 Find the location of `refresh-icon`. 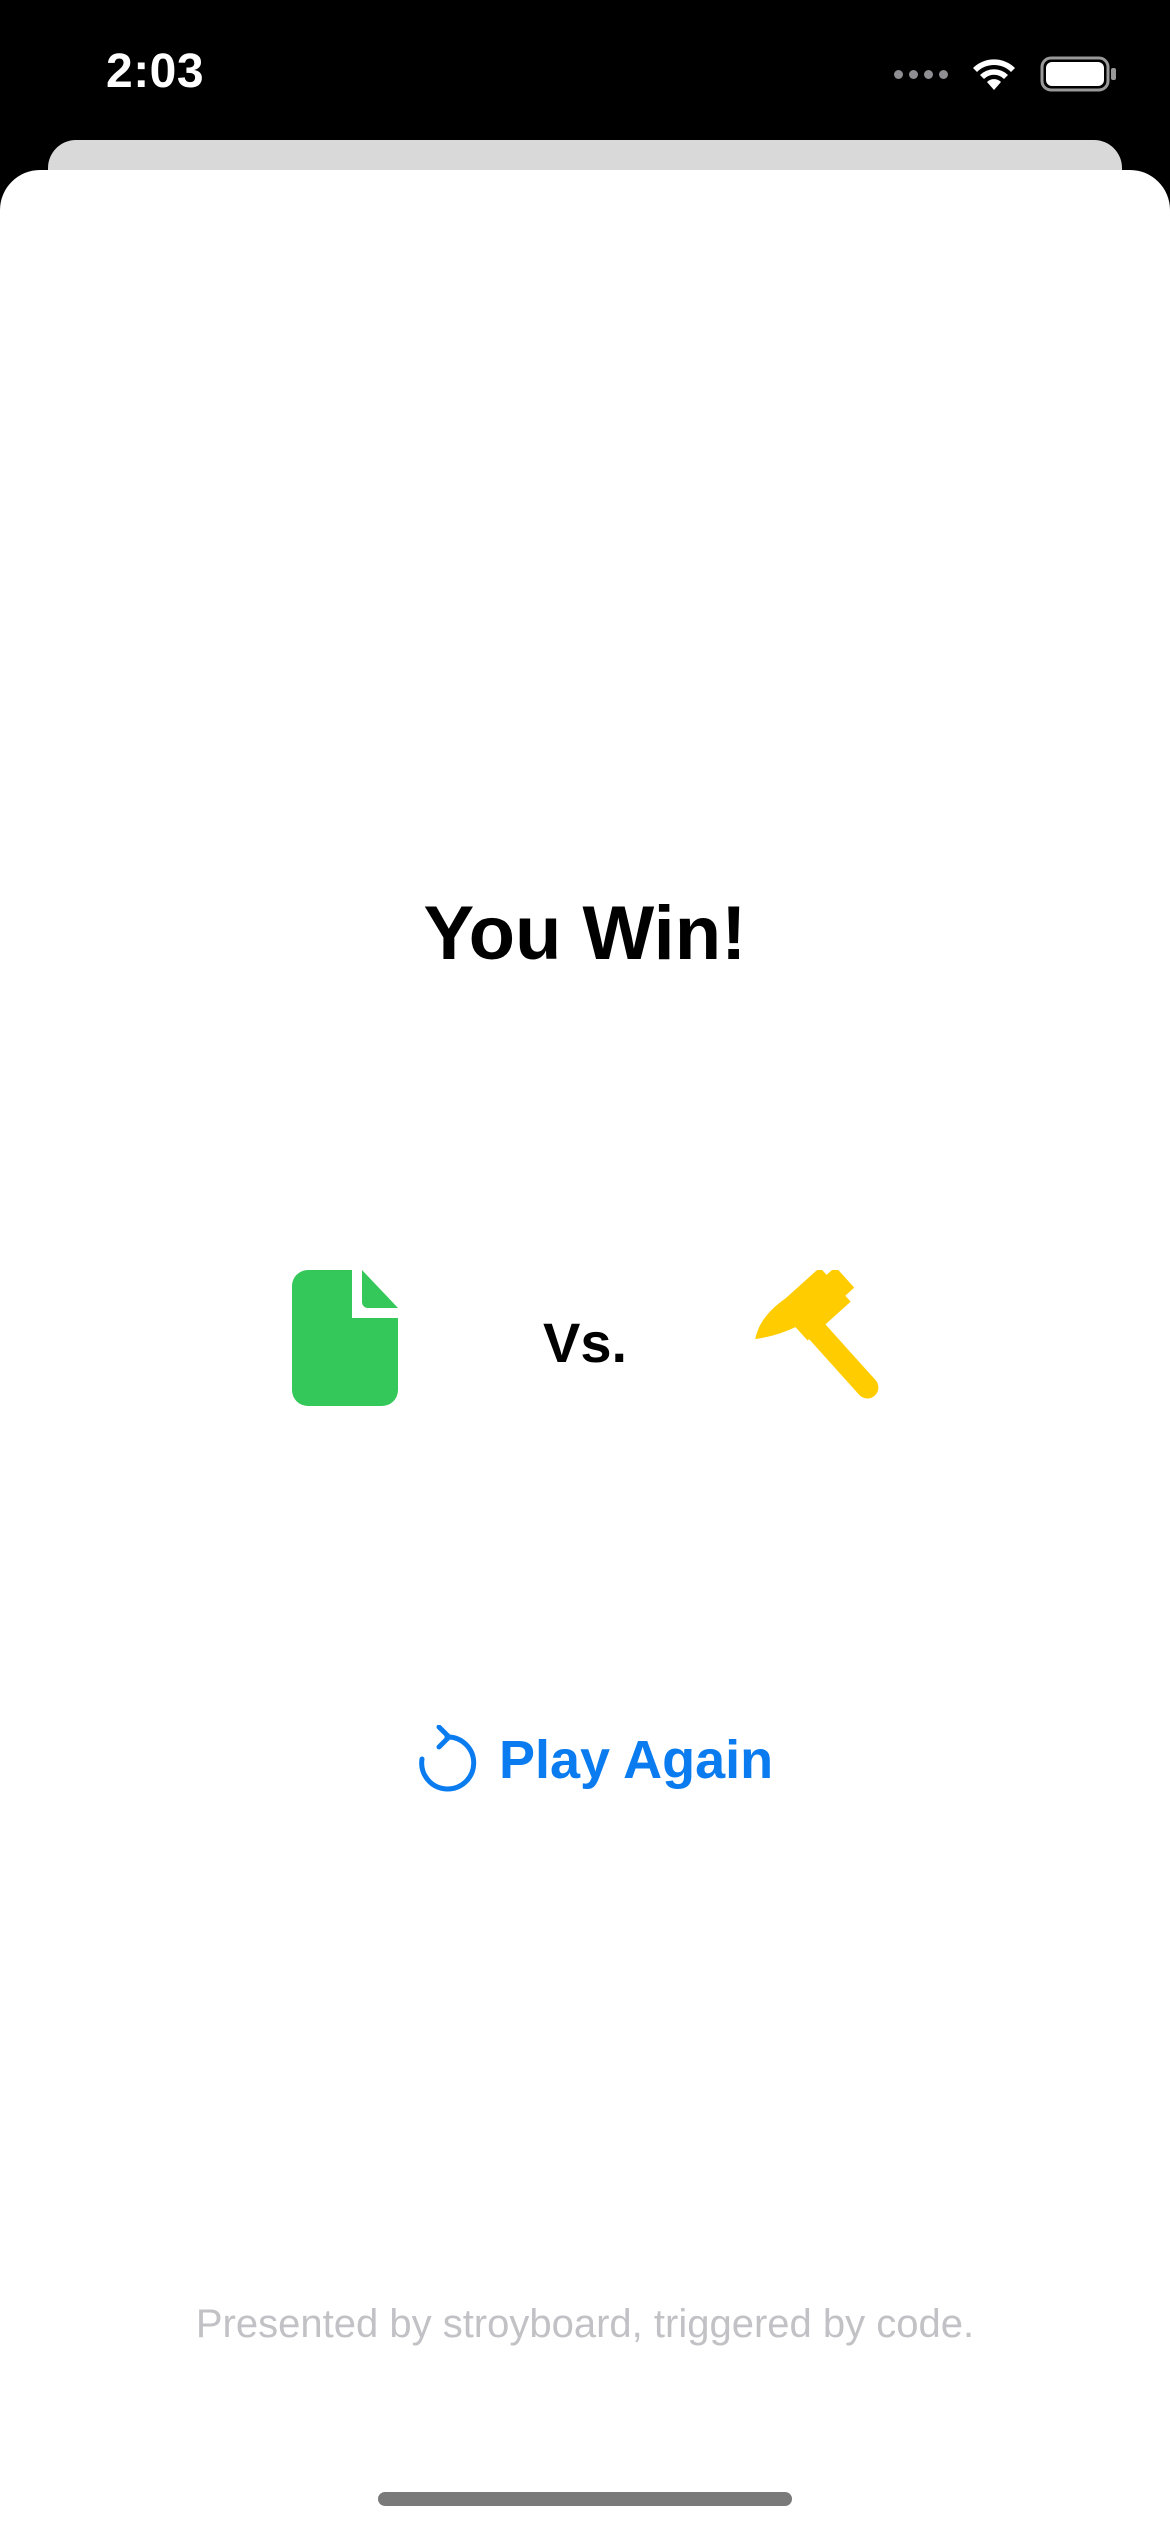

refresh-icon is located at coordinates (448, 1758).